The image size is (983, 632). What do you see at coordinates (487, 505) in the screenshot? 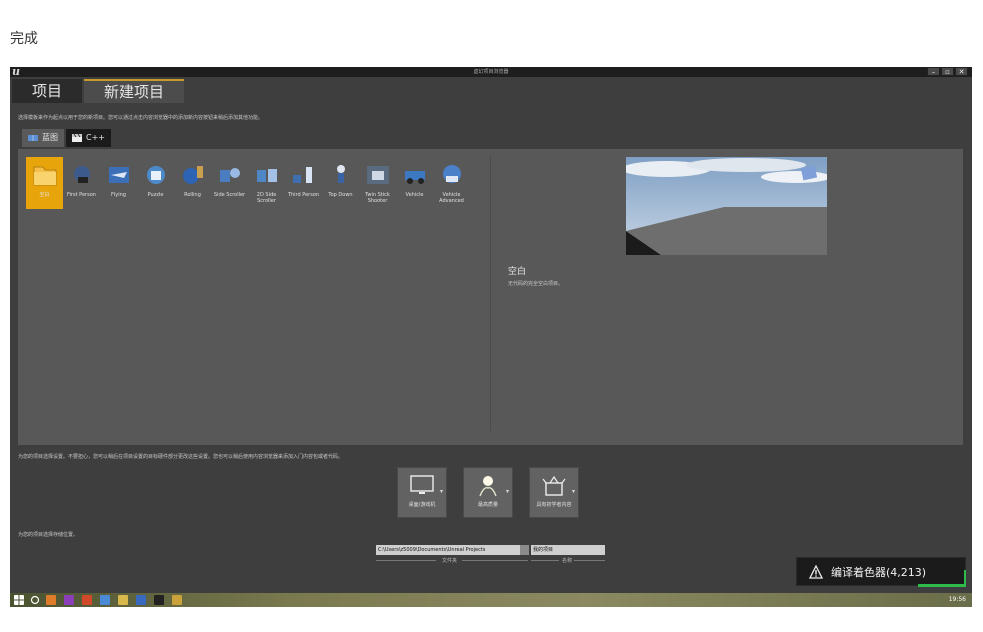
I see `setting-label: 最高质量` at bounding box center [487, 505].